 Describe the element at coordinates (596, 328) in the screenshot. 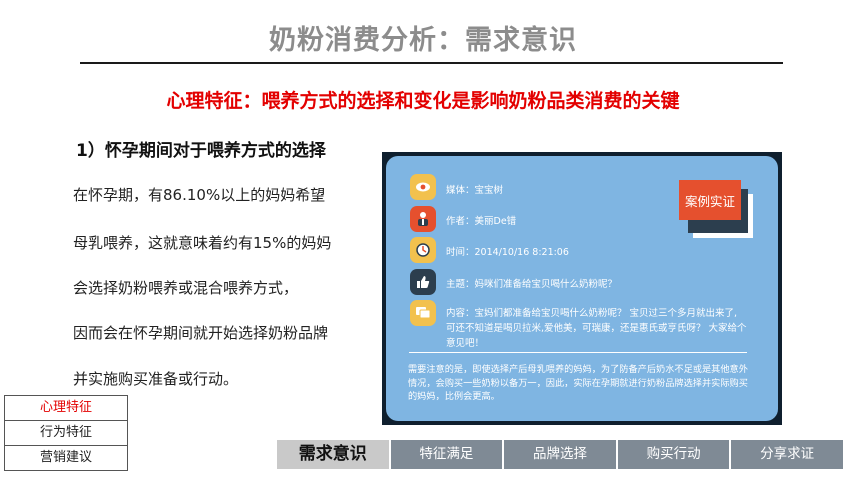

I see `card-content-line: 可还不知道是喝贝拉米,爱他美，可瑞康，还是惠氏或亨氏呀？ 大家给个` at that location.